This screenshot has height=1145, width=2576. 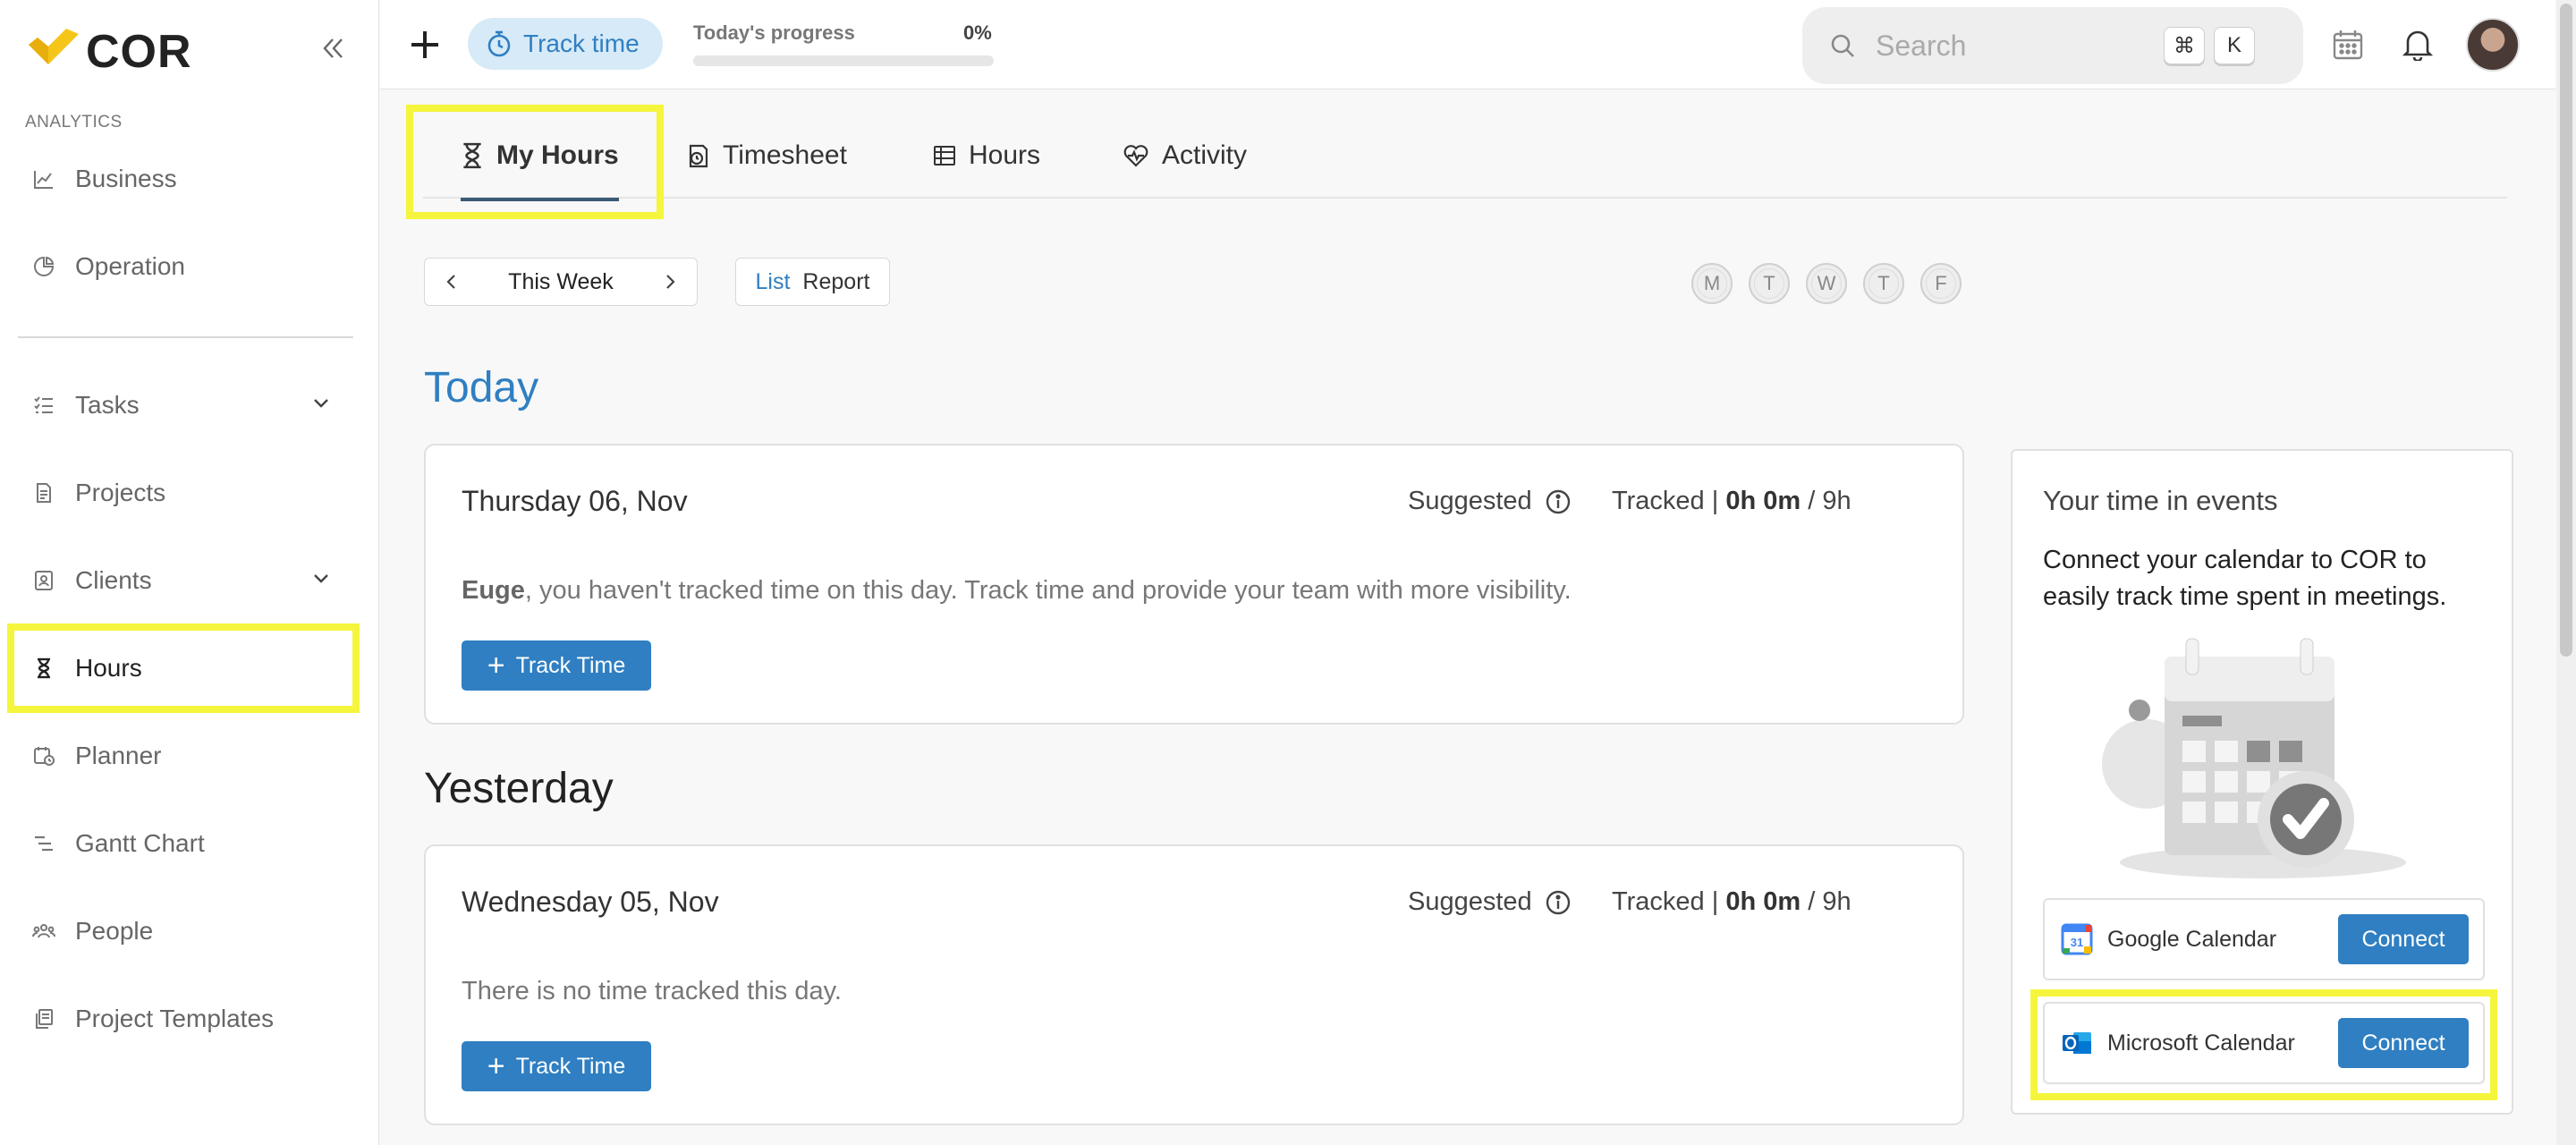 I want to click on sidebar-item-label: Projects, so click(x=120, y=492).